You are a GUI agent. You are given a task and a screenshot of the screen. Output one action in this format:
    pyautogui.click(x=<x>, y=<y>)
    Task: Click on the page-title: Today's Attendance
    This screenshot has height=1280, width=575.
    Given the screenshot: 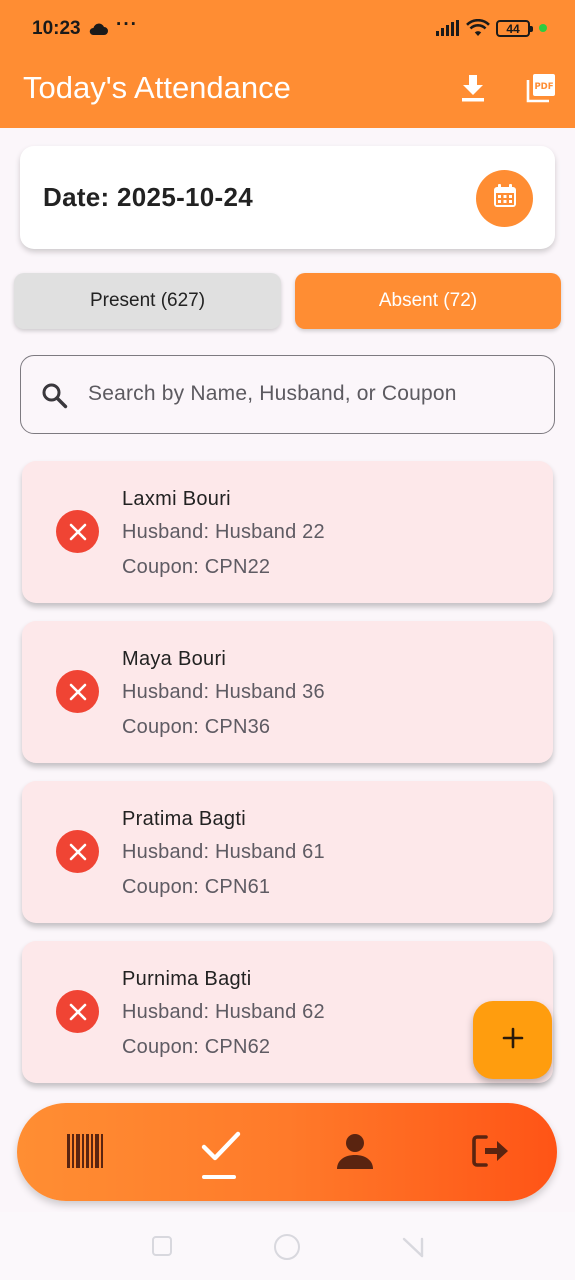 What is the action you would take?
    pyautogui.click(x=157, y=87)
    